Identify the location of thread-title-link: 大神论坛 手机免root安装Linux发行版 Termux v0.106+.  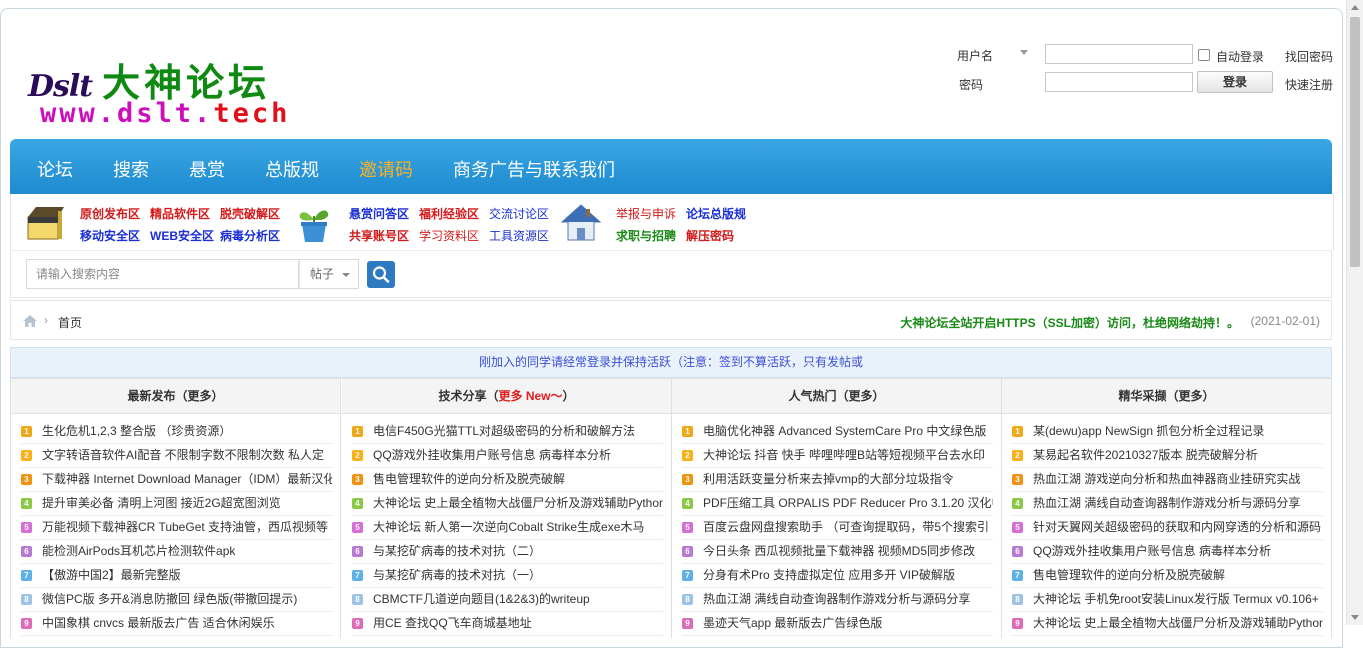
(1176, 599).